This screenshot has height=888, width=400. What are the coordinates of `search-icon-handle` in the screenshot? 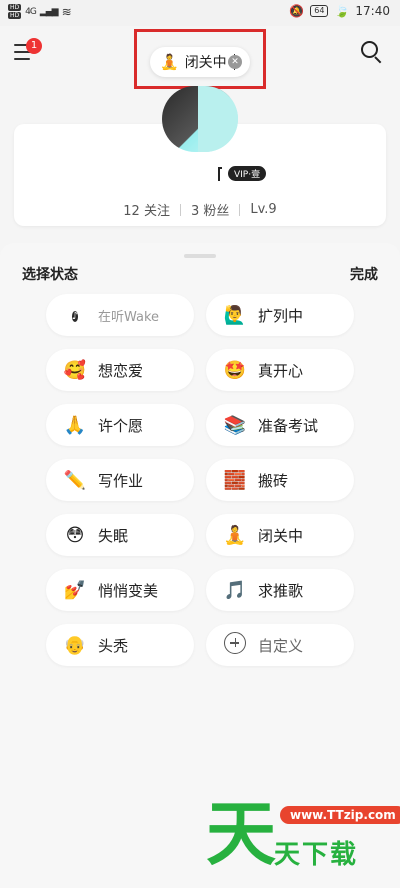 It's located at (378, 60).